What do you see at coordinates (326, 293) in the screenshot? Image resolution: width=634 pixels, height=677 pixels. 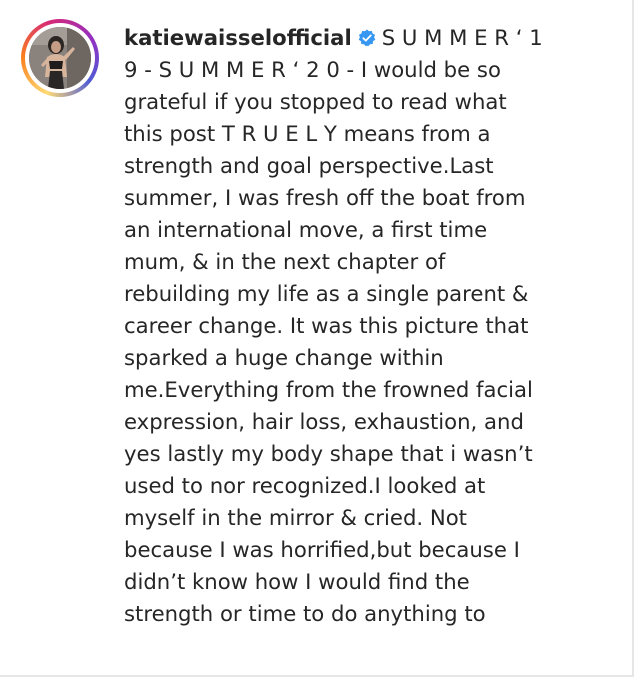 I see `caption-line: rebuilding my life as a single parent &` at bounding box center [326, 293].